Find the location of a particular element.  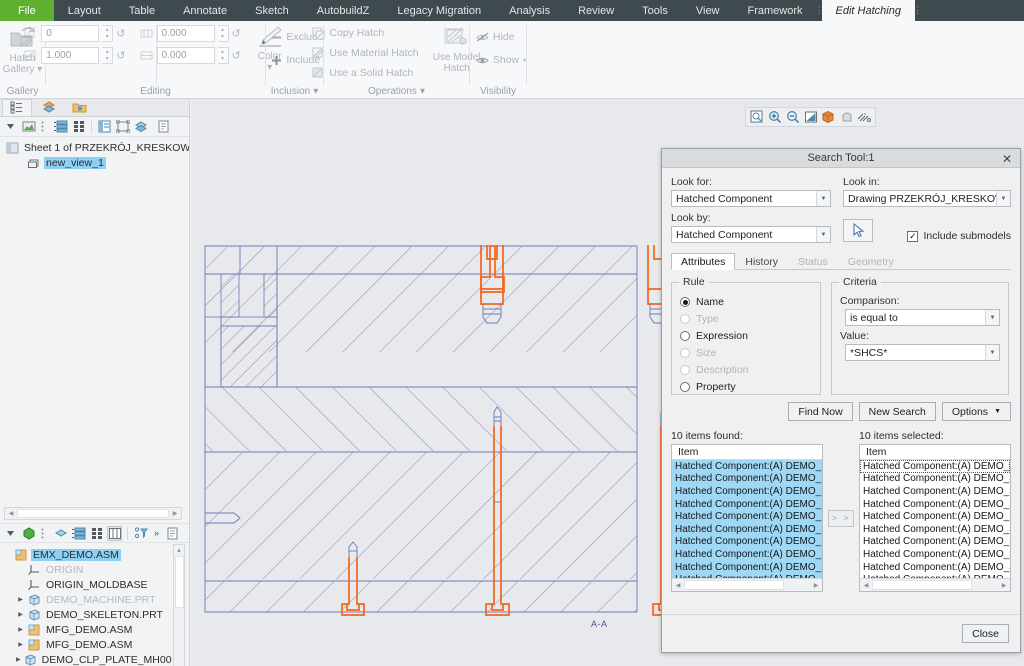

dialog-tab-attributes: Attributes is located at coordinates (703, 261).